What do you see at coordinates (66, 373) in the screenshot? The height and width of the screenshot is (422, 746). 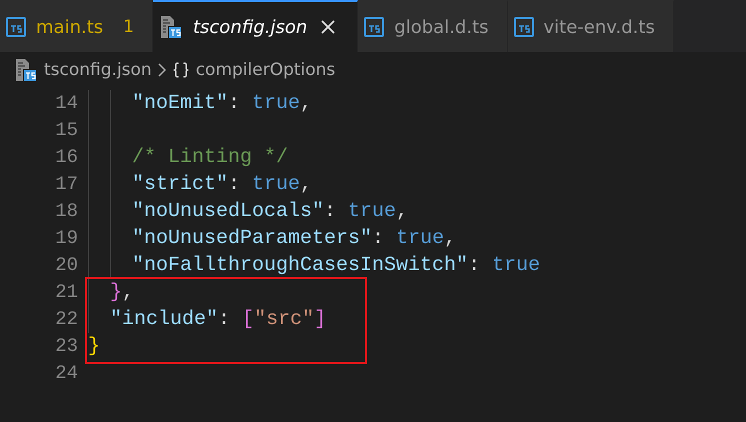 I see `line-number: 24` at bounding box center [66, 373].